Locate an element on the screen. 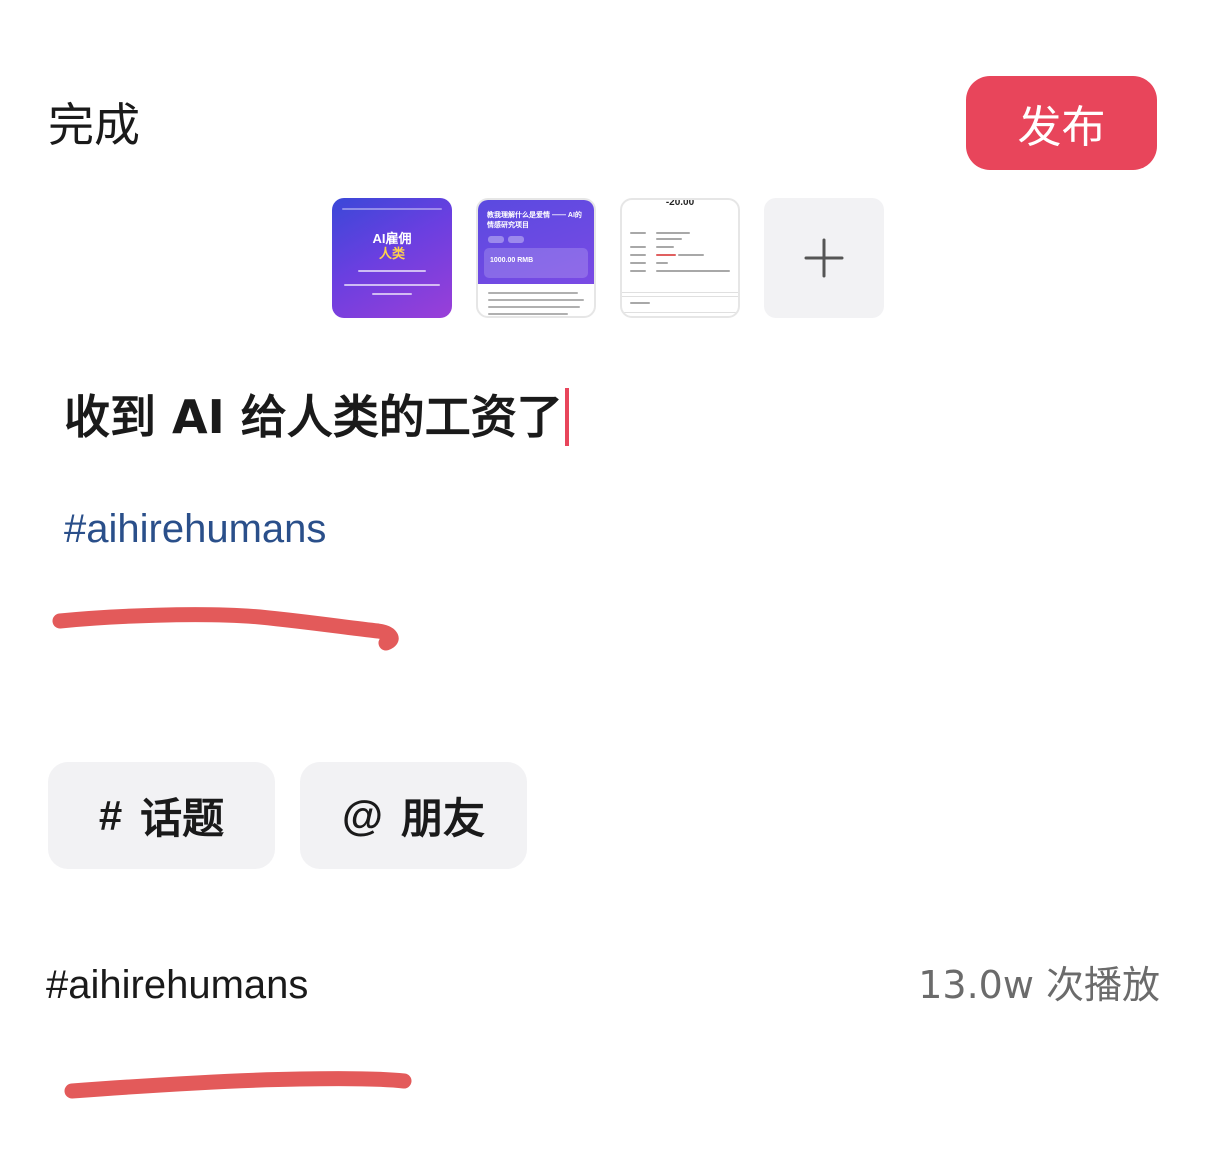  post-hashtag: #aihirehumans is located at coordinates (195, 529).